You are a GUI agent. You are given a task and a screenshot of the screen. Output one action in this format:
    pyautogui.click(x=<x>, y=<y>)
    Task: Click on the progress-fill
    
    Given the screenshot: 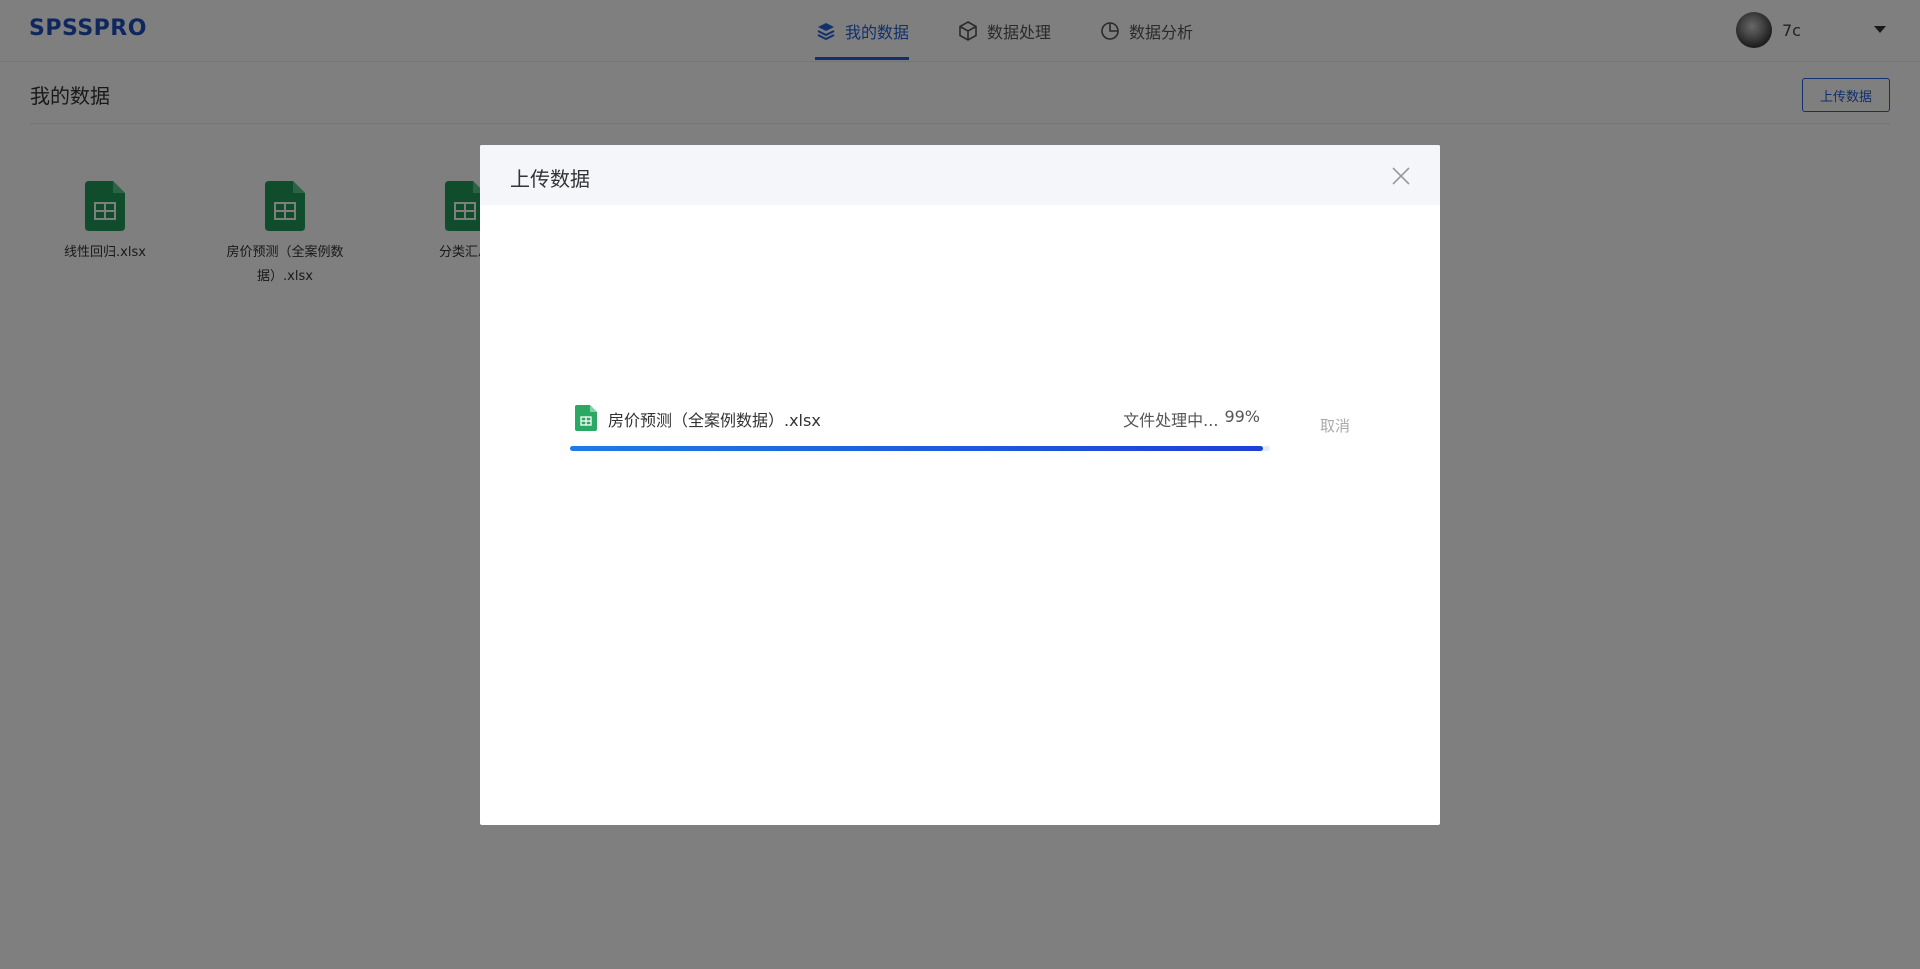 What is the action you would take?
    pyautogui.click(x=916, y=448)
    